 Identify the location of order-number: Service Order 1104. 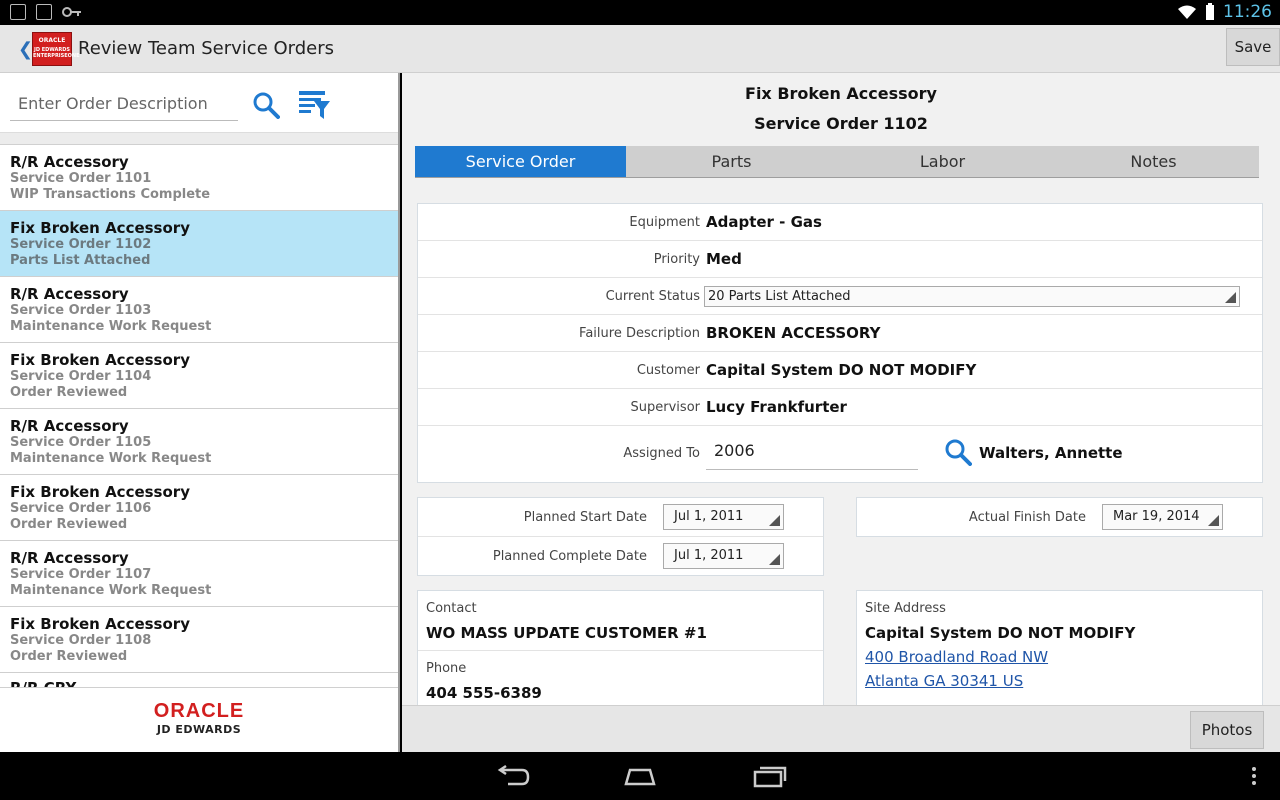
(81, 376).